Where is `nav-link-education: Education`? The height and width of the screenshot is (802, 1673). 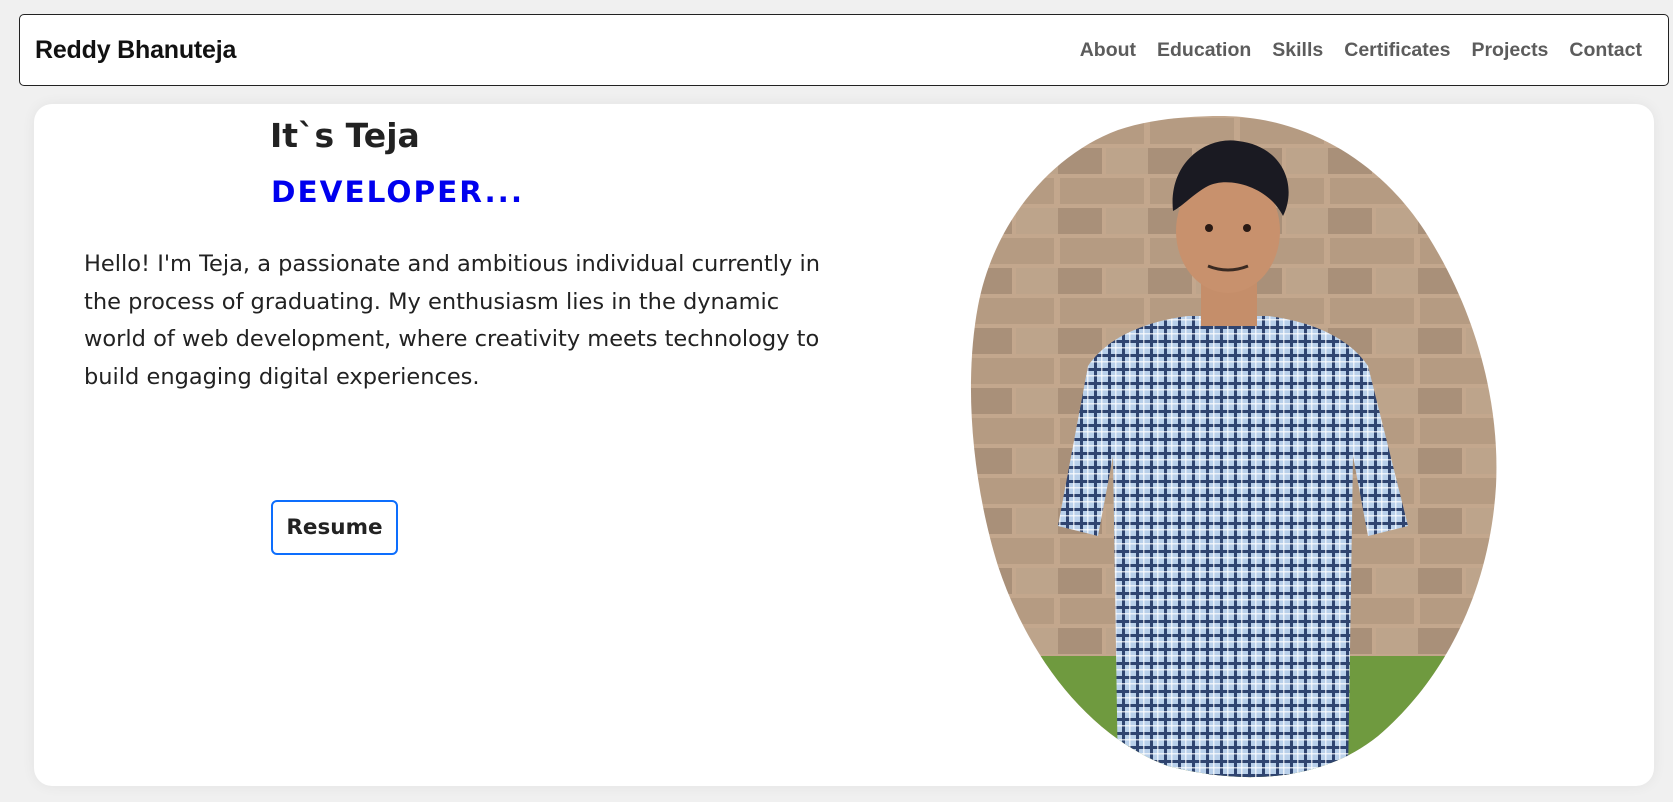 nav-link-education: Education is located at coordinates (1204, 50).